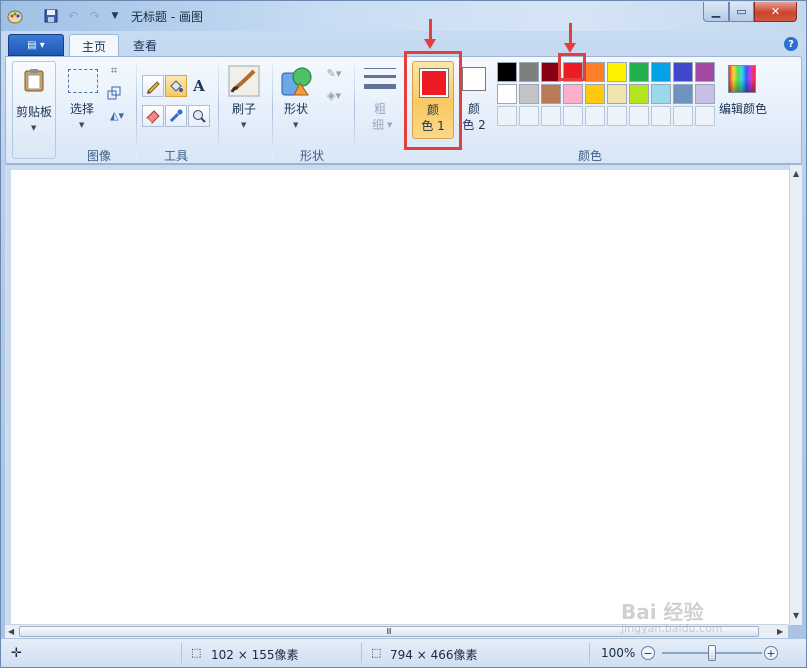  What do you see at coordinates (196, 652) in the screenshot?
I see `selection-size-icon: ⬚` at bounding box center [196, 652].